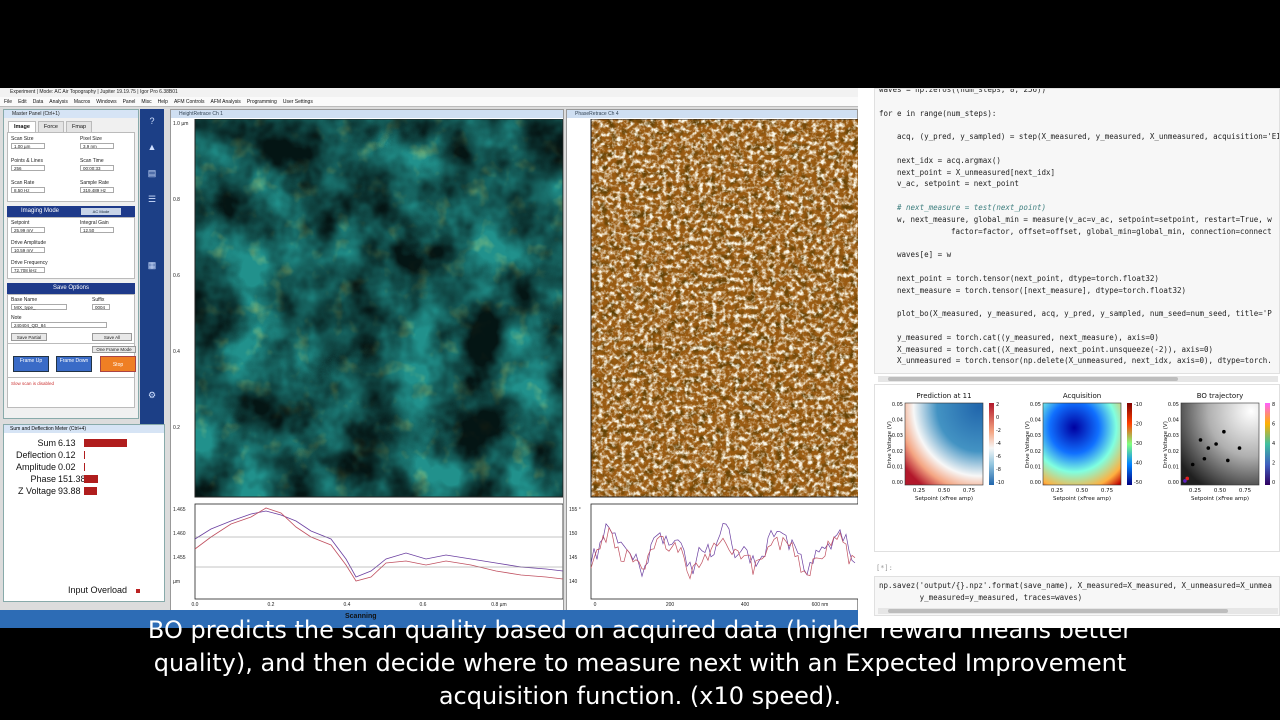  I want to click on colorbar-tick-label: -6, so click(998, 457).